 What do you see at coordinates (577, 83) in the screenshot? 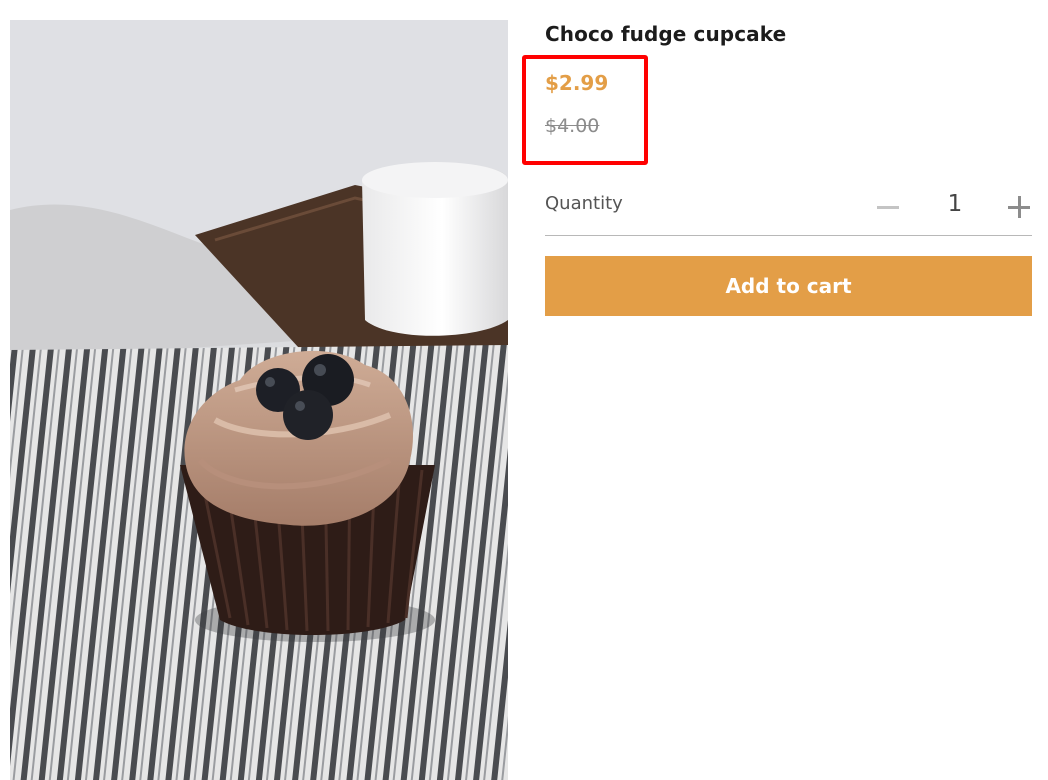
I see `sale-price: $2.99` at bounding box center [577, 83].